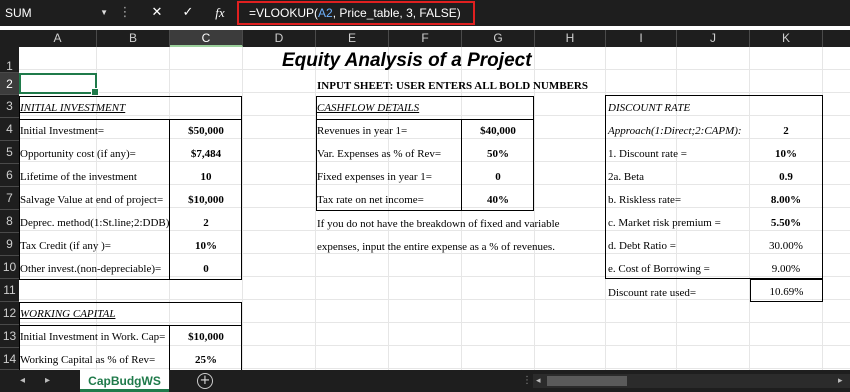  What do you see at coordinates (206, 269) in the screenshot?
I see `other-invest-value: 0` at bounding box center [206, 269].